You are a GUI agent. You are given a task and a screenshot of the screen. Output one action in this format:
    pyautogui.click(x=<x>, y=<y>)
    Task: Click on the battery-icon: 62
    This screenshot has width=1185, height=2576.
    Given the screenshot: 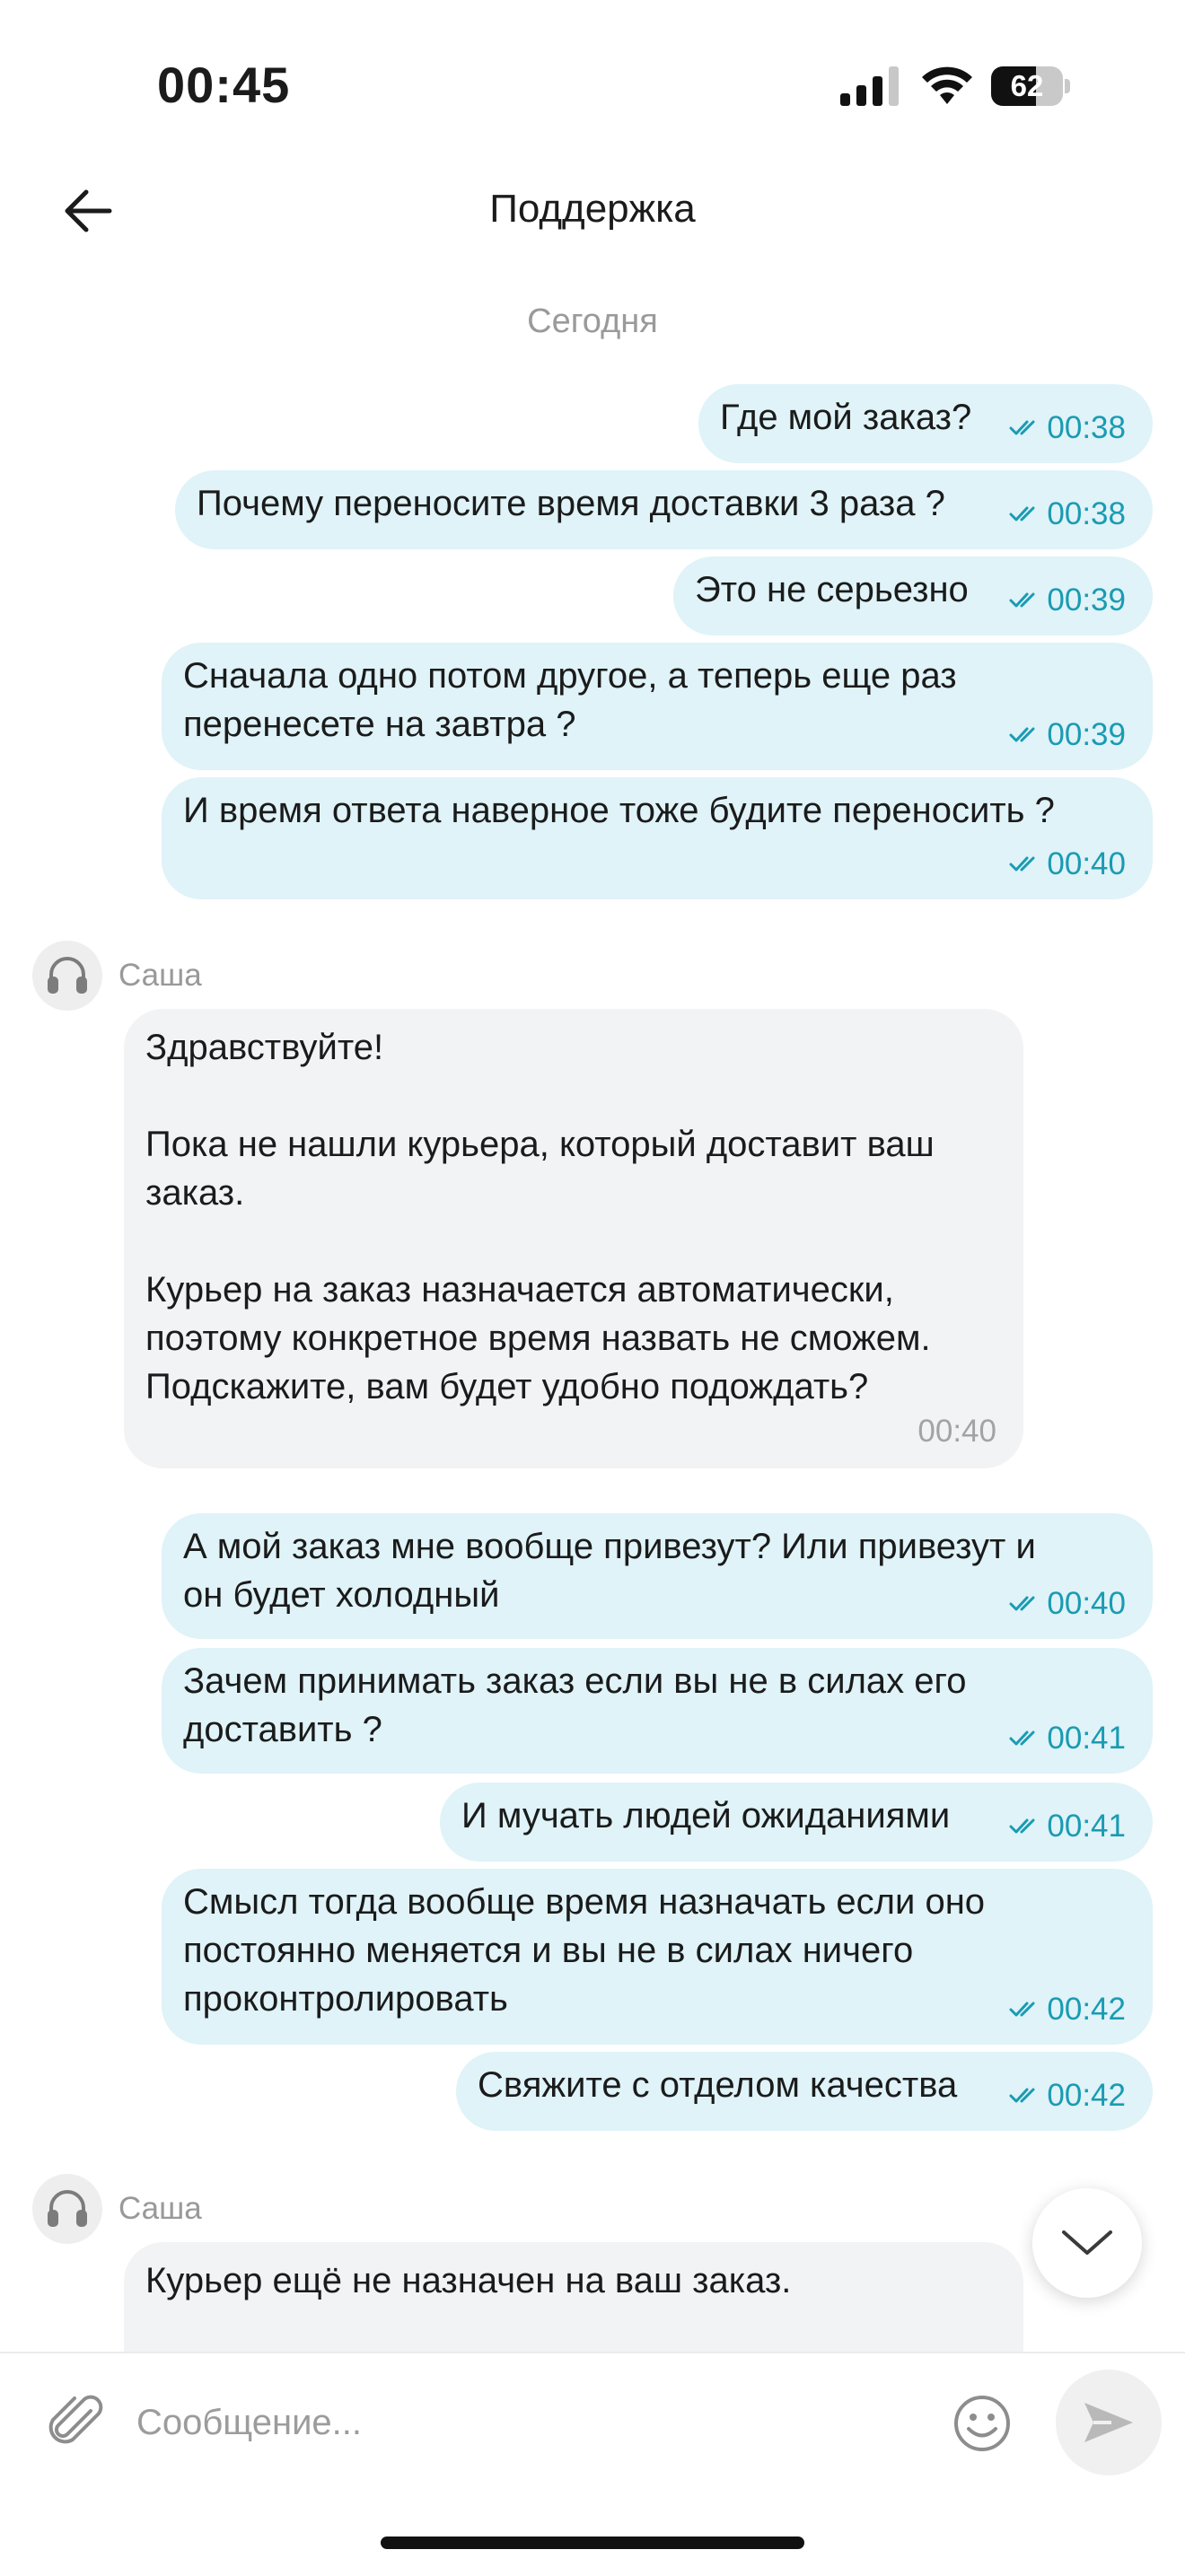 What is the action you would take?
    pyautogui.click(x=1030, y=86)
    